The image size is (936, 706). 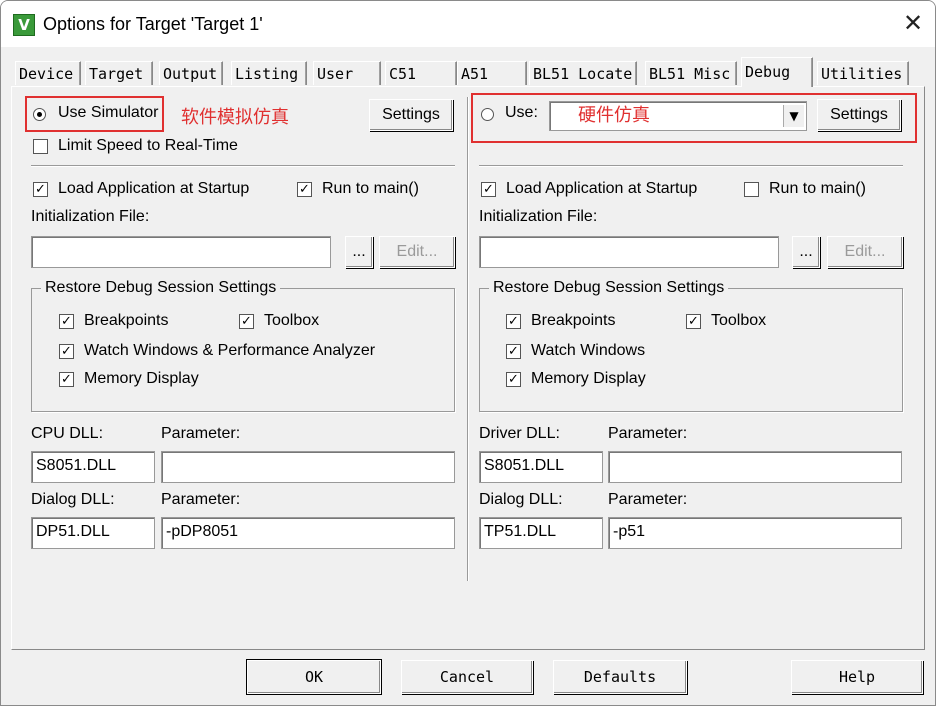 What do you see at coordinates (90, 216) in the screenshot?
I see `left-init-file-label: Initialization File:` at bounding box center [90, 216].